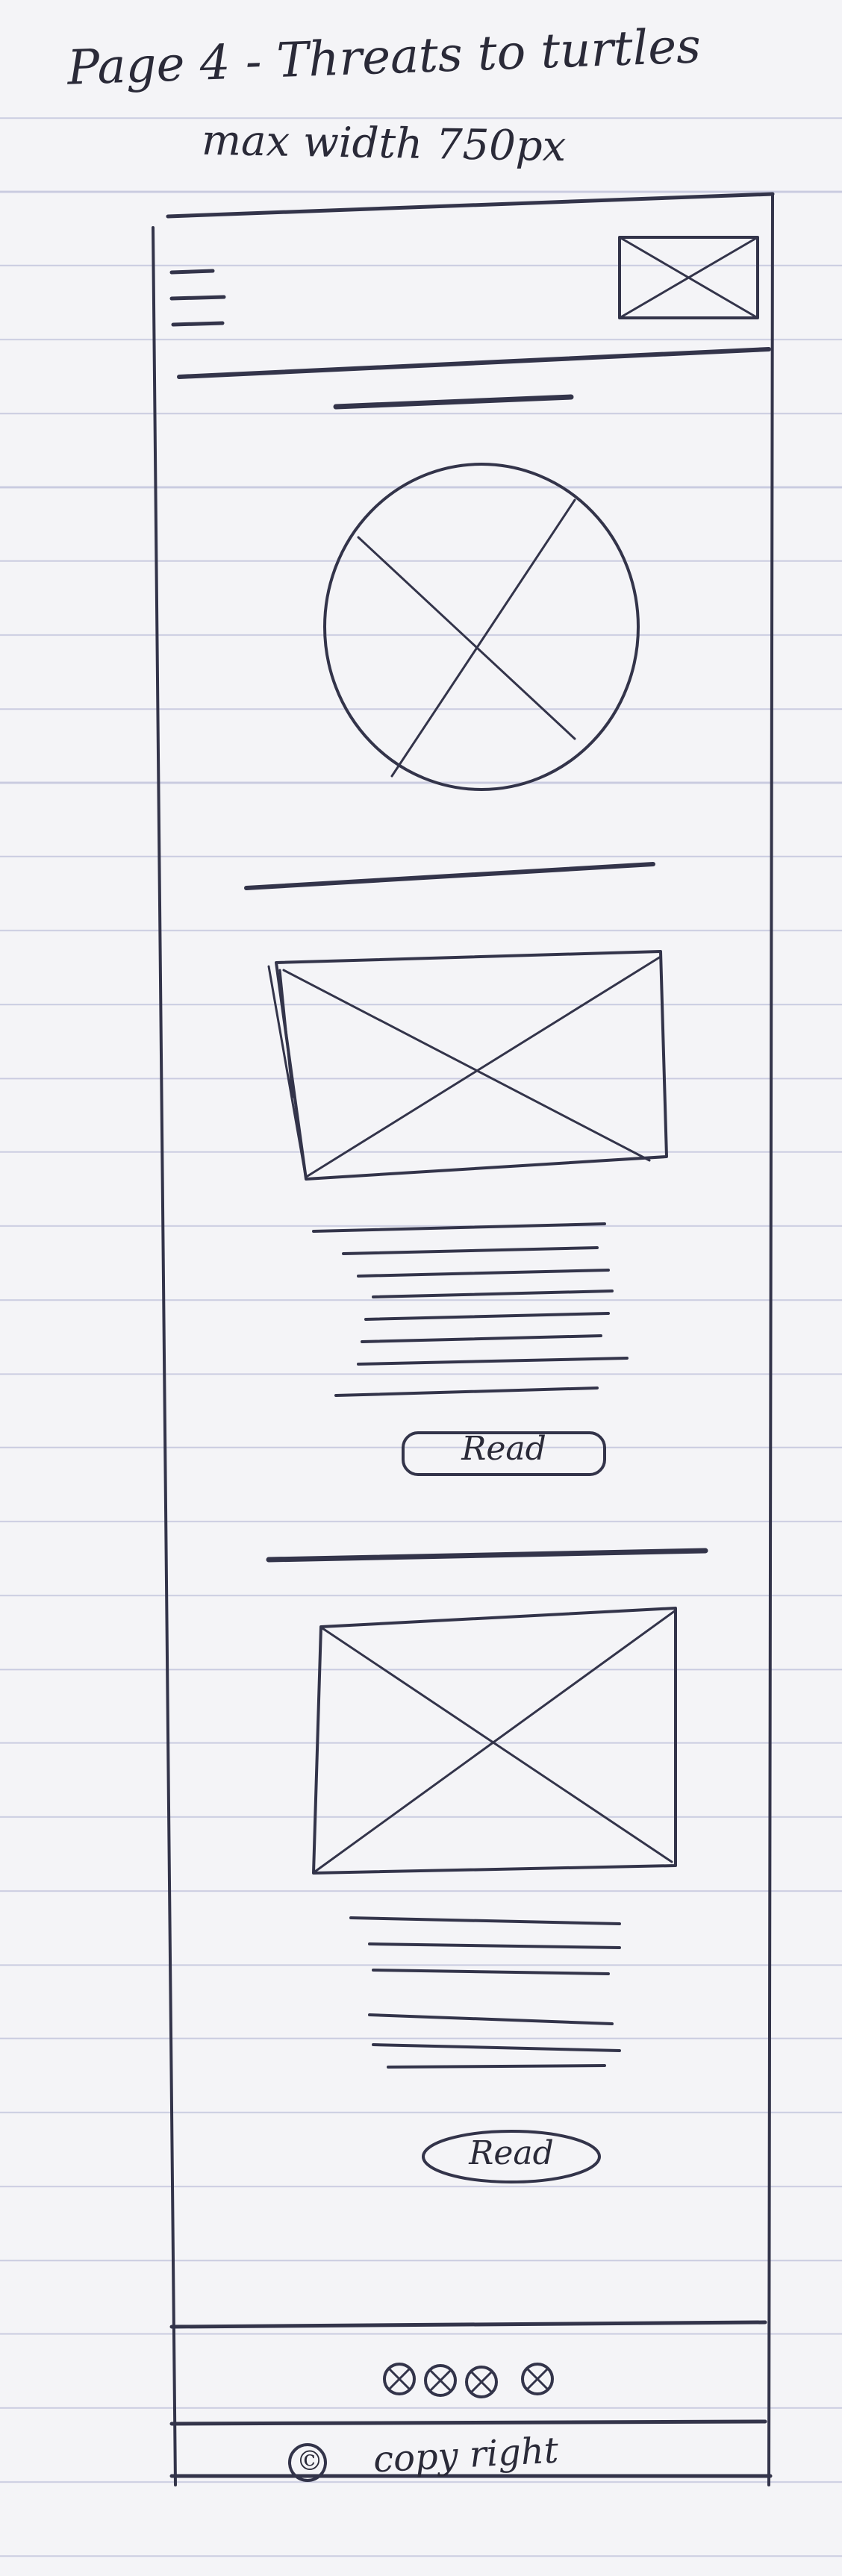  I want to click on circle-image-placeholder-icon, so click(482, 627).